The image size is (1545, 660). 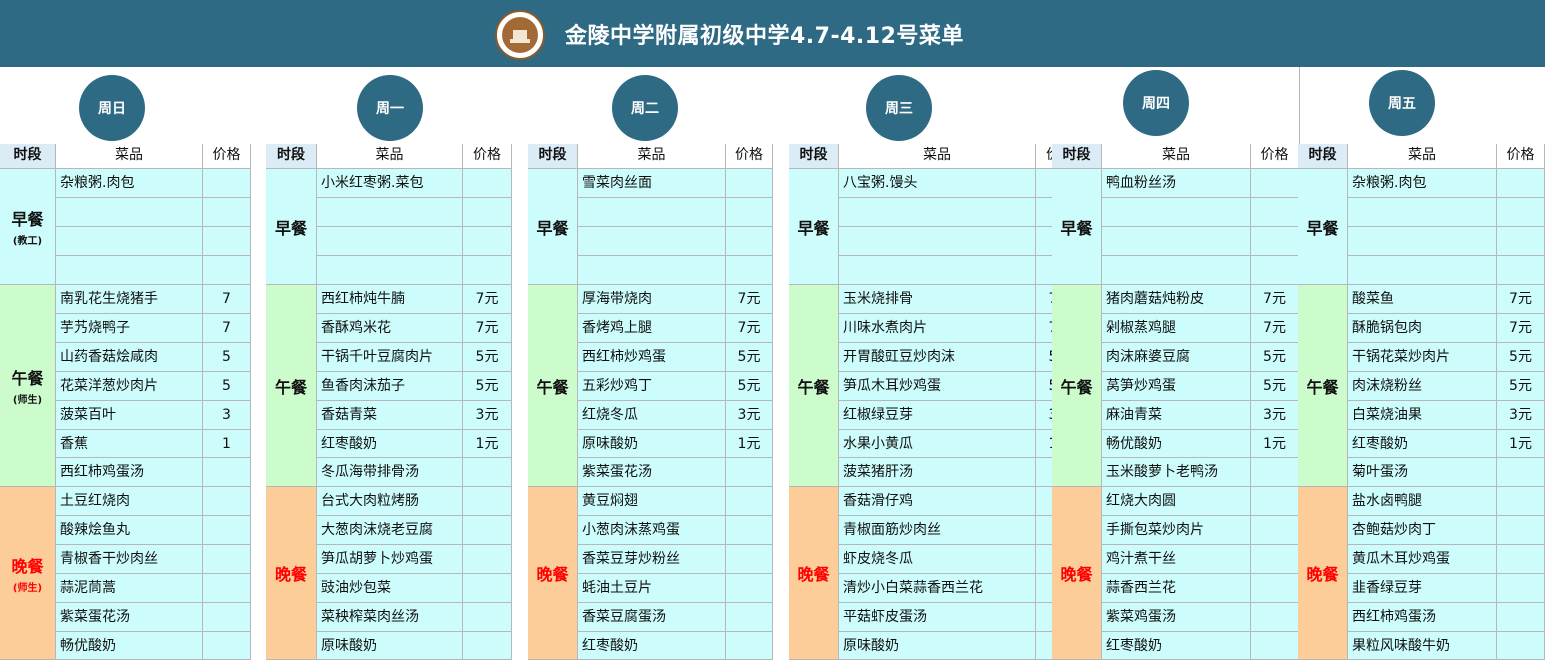 What do you see at coordinates (390, 501) in the screenshot?
I see `dish-cell: 台式大肉粒烤肠` at bounding box center [390, 501].